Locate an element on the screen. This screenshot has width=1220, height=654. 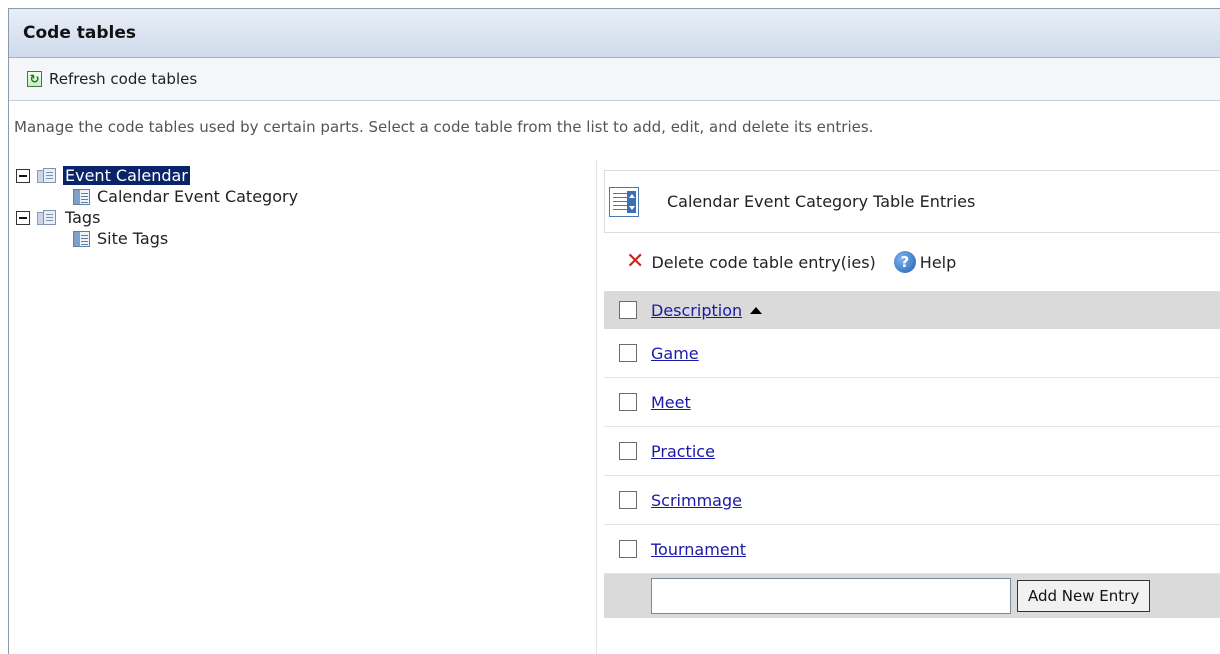
entries-panel-header: Calendar Event Category Table Entries is located at coordinates (912, 201).